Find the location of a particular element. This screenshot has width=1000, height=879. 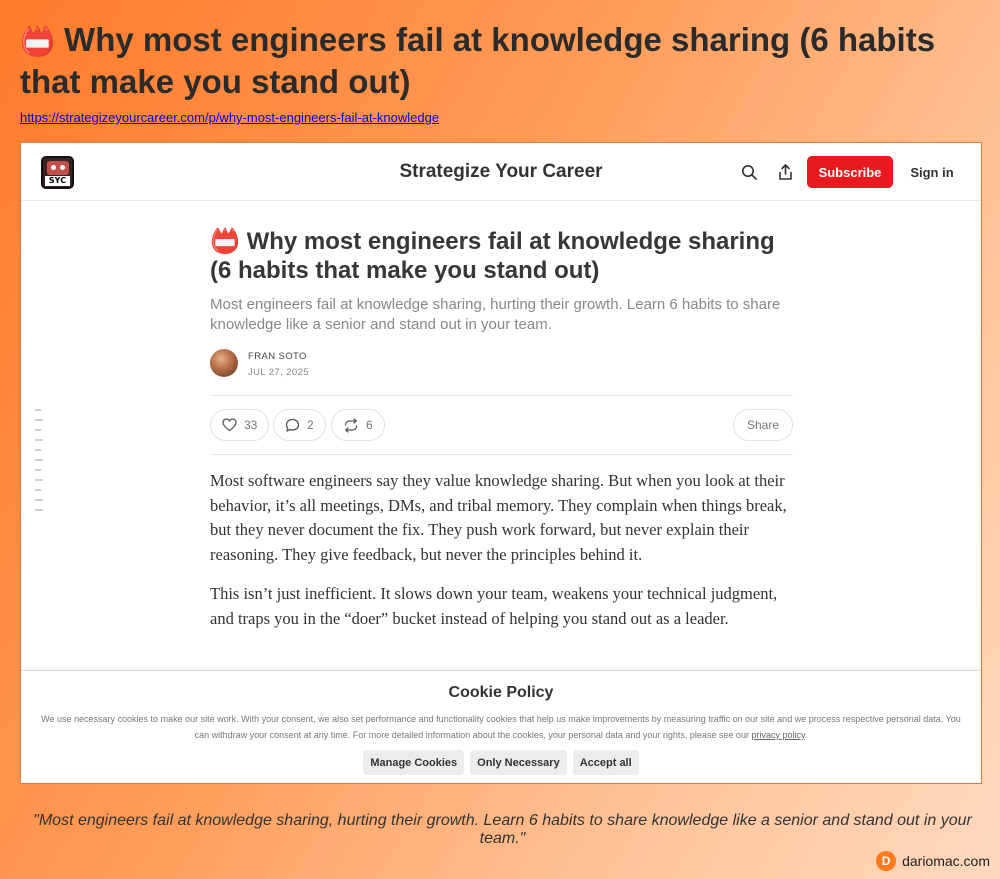

table-of-contents-indicator is located at coordinates (40, 464).